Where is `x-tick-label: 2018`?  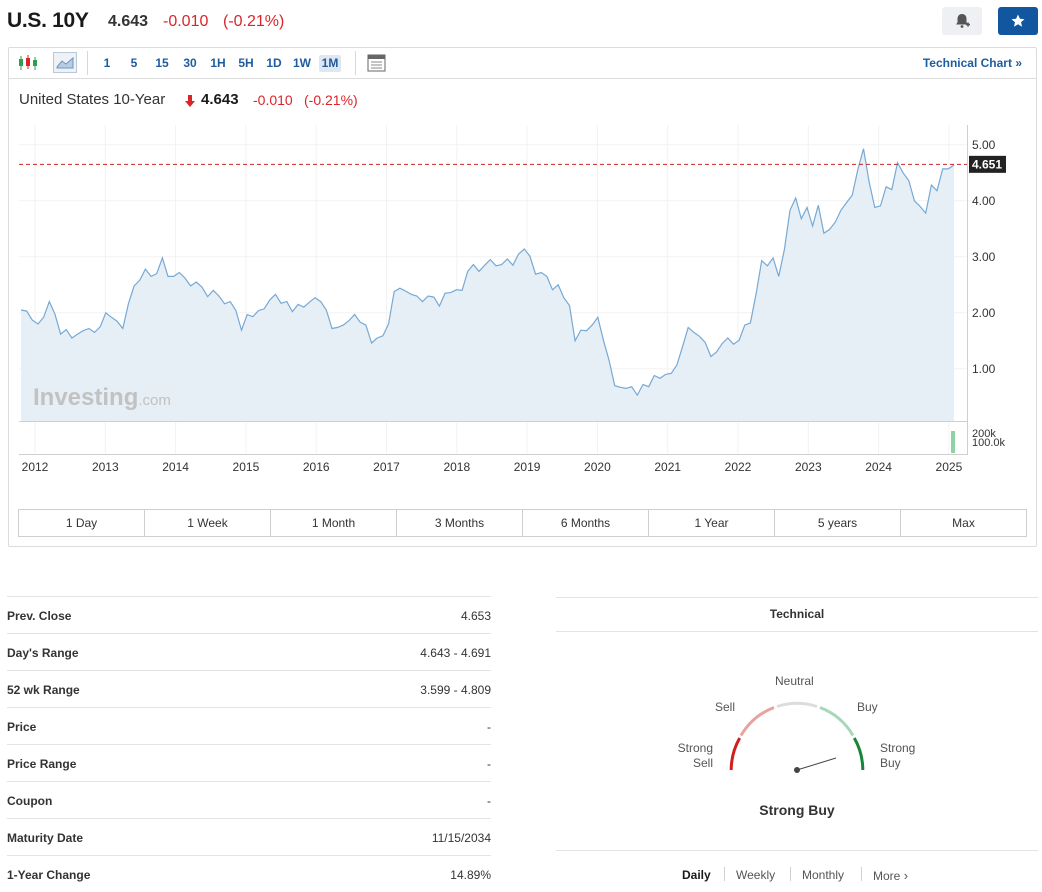 x-tick-label: 2018 is located at coordinates (456, 467).